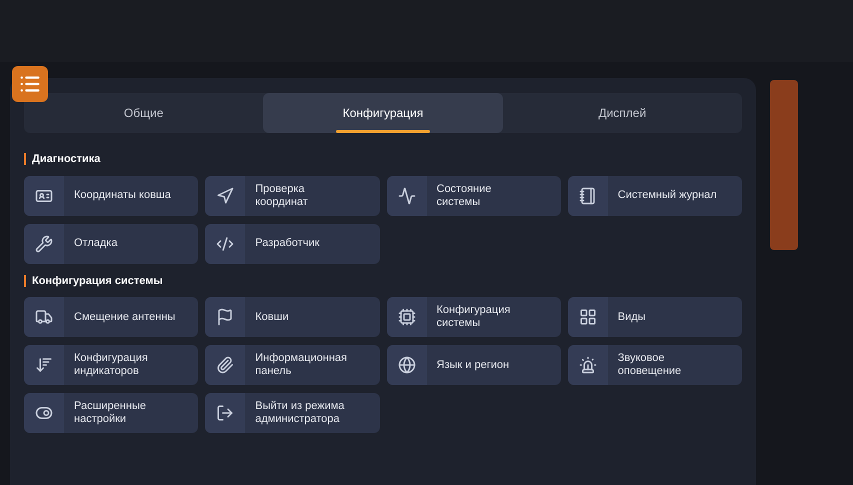  What do you see at coordinates (383, 113) in the screenshot?
I see `tab: Конфигурация` at bounding box center [383, 113].